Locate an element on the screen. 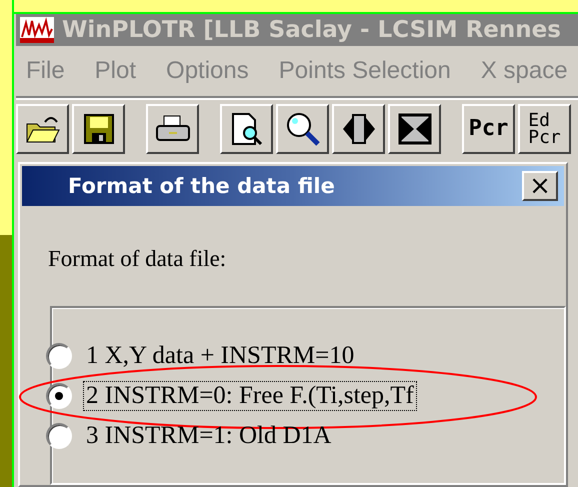 The image size is (578, 487). toolbar-text-button: Pcr is located at coordinates (488, 129).